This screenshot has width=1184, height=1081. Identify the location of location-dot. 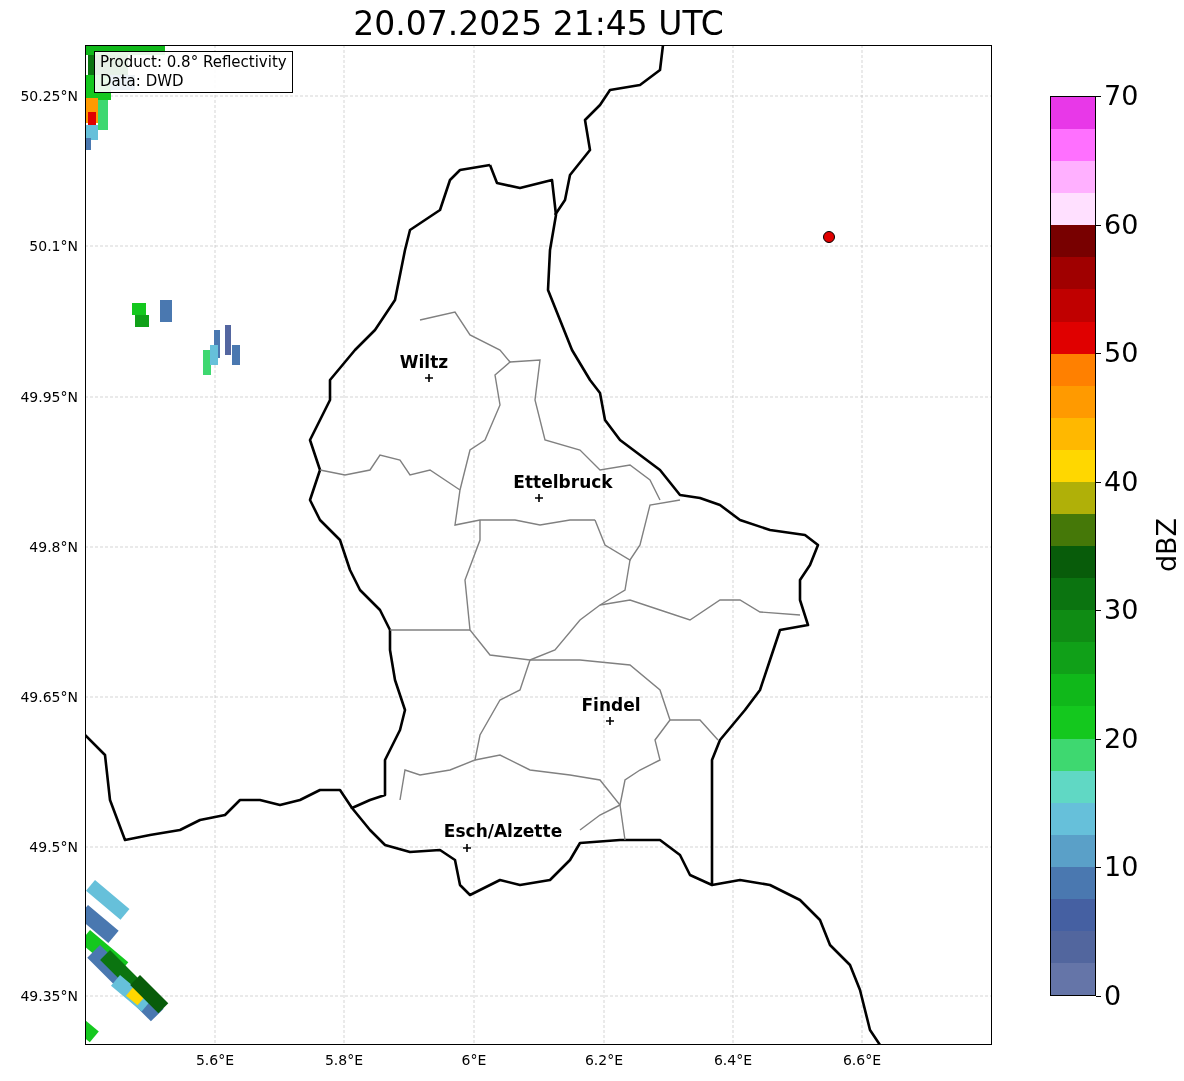
(829, 237).